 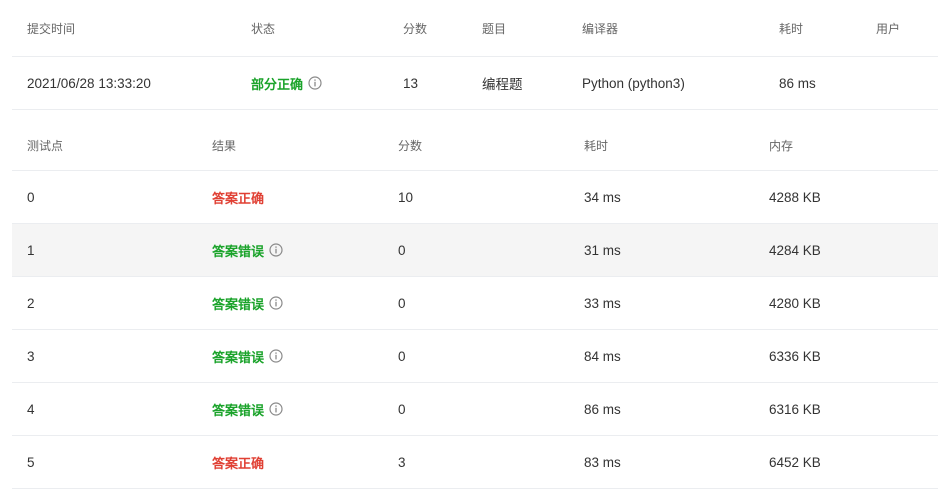 I want to click on header-testcase-duration: 耗时, so click(x=596, y=145).